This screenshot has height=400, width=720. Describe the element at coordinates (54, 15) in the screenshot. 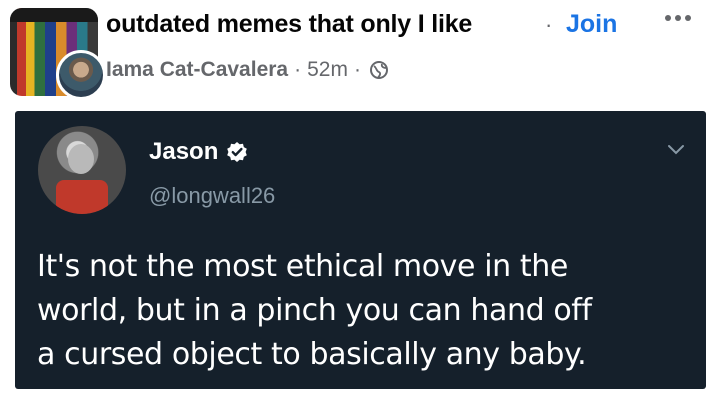

I see `group-avatar-shelf` at that location.